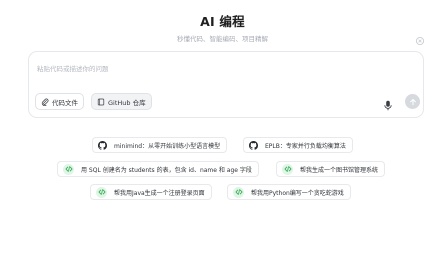 This screenshot has height=263, width=445. I want to click on code-file-label: 代码文件, so click(65, 102).